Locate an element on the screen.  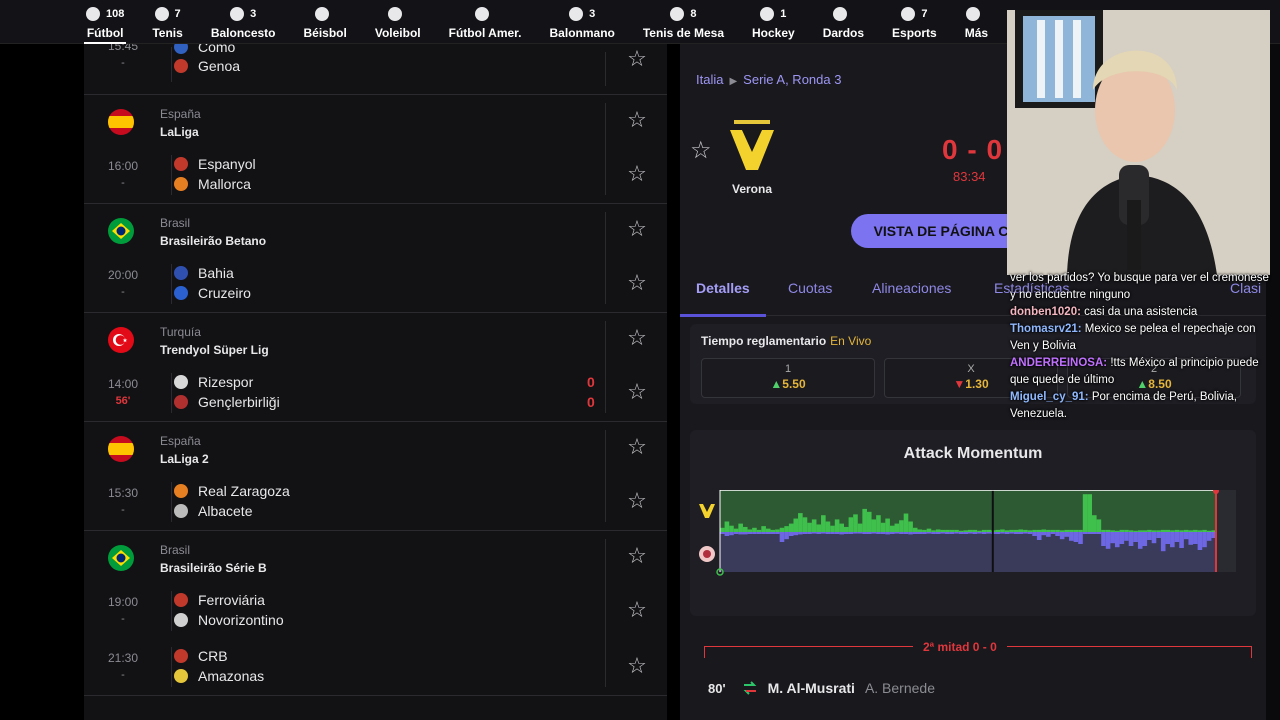
league-header: Brasil Brasileirão Betano ☆ is located at coordinates (375, 230).